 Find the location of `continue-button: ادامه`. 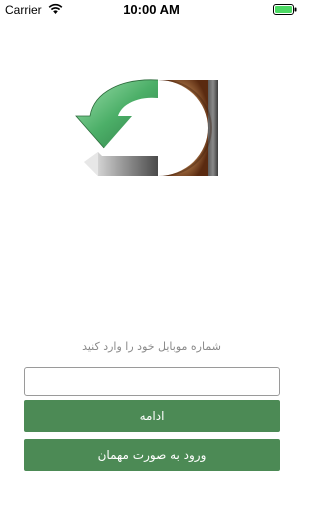

continue-button: ادامه is located at coordinates (152, 416).